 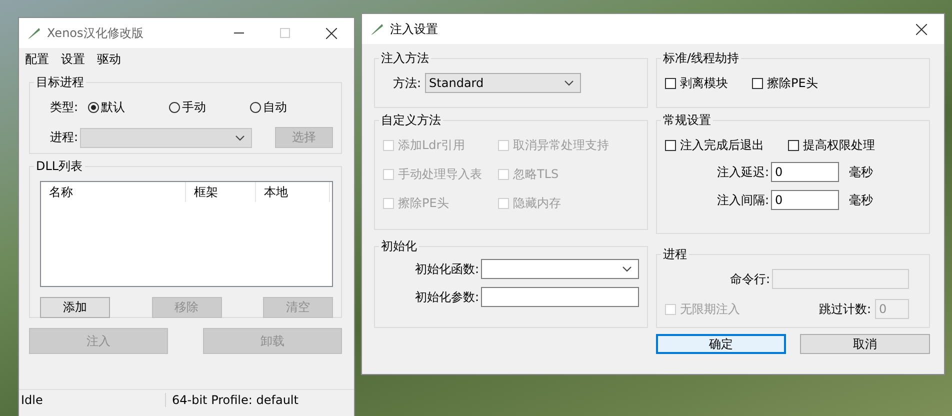 I want to click on status-text: Idle, so click(x=92, y=400).